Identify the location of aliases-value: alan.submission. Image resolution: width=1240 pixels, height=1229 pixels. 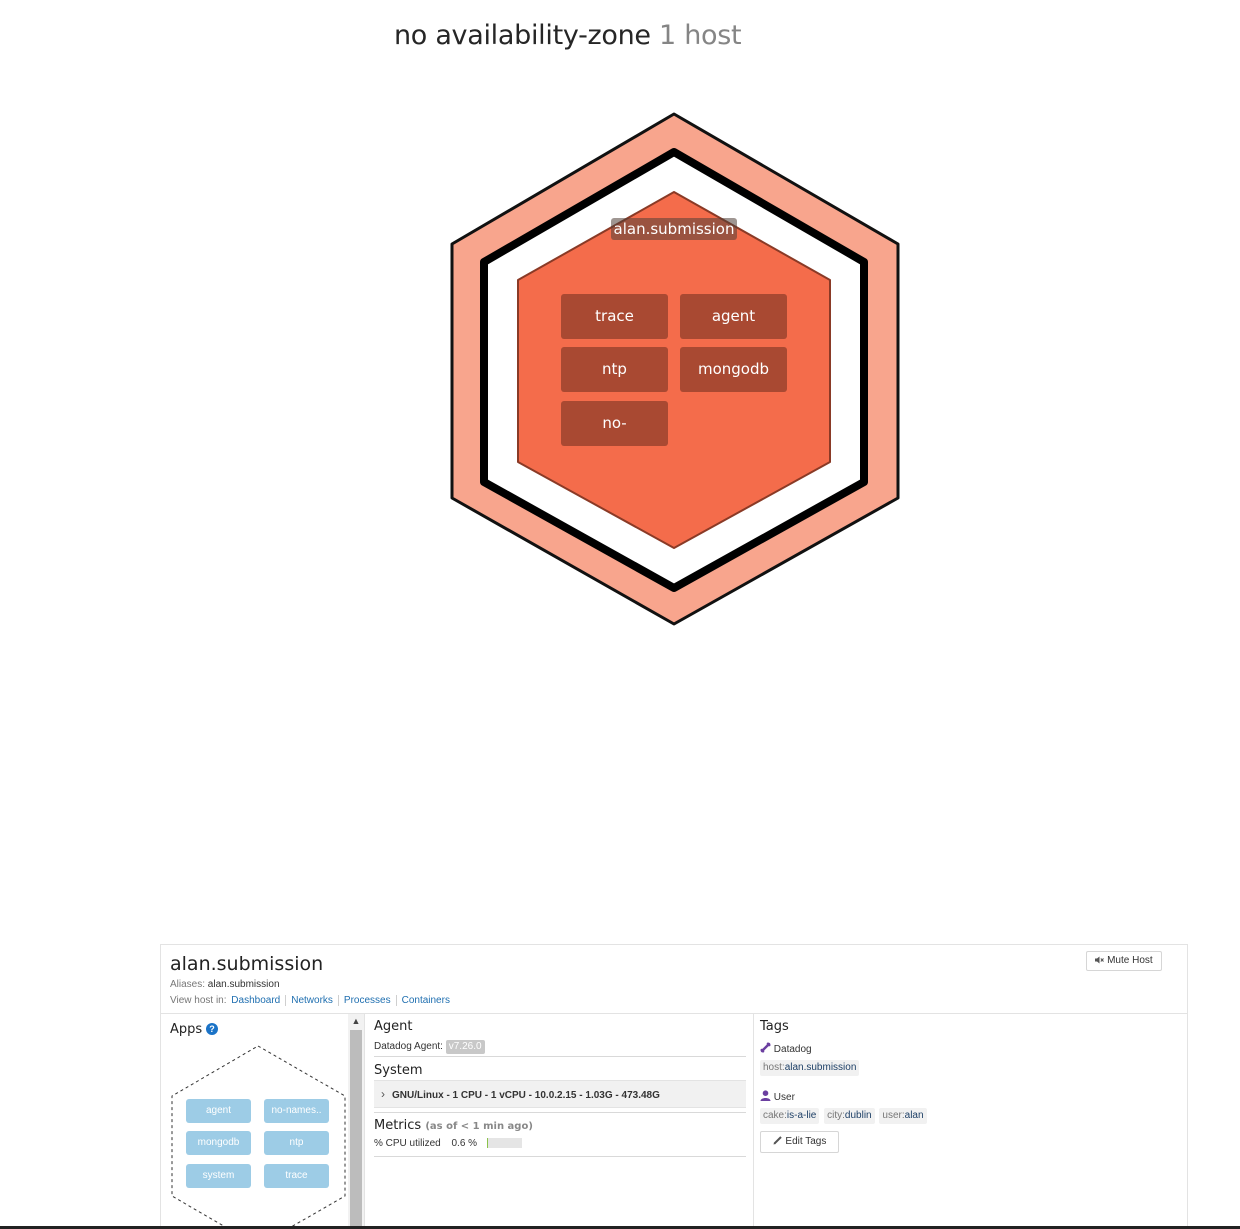
(243, 984).